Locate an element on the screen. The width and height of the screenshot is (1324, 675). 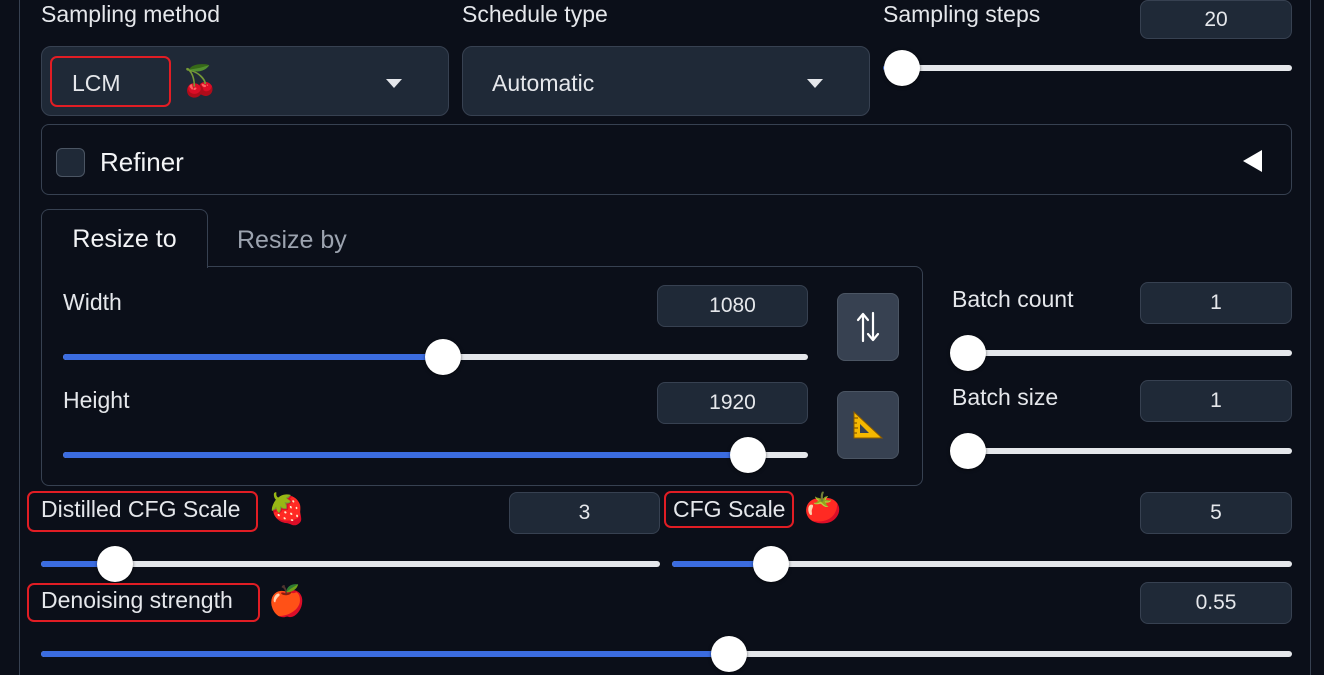
refiner-checkbox is located at coordinates (70, 162).